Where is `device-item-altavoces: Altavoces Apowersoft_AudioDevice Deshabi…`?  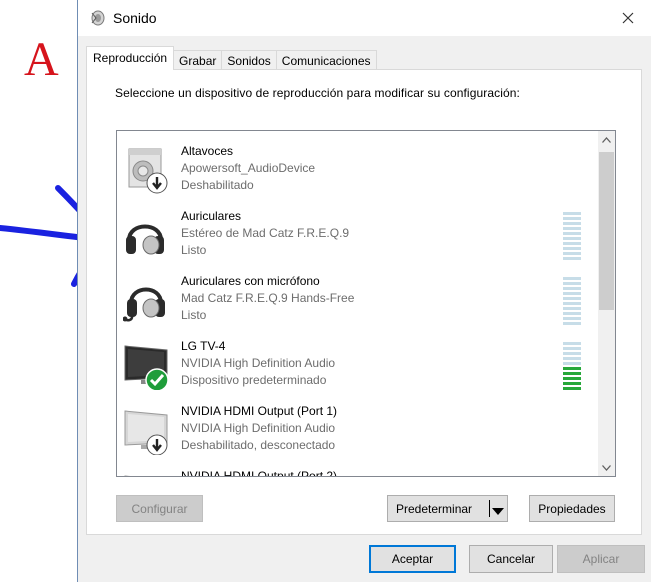
device-item-altavoces: Altavoces Apowersoft_AudioDevice Deshabi… is located at coordinates (355, 169).